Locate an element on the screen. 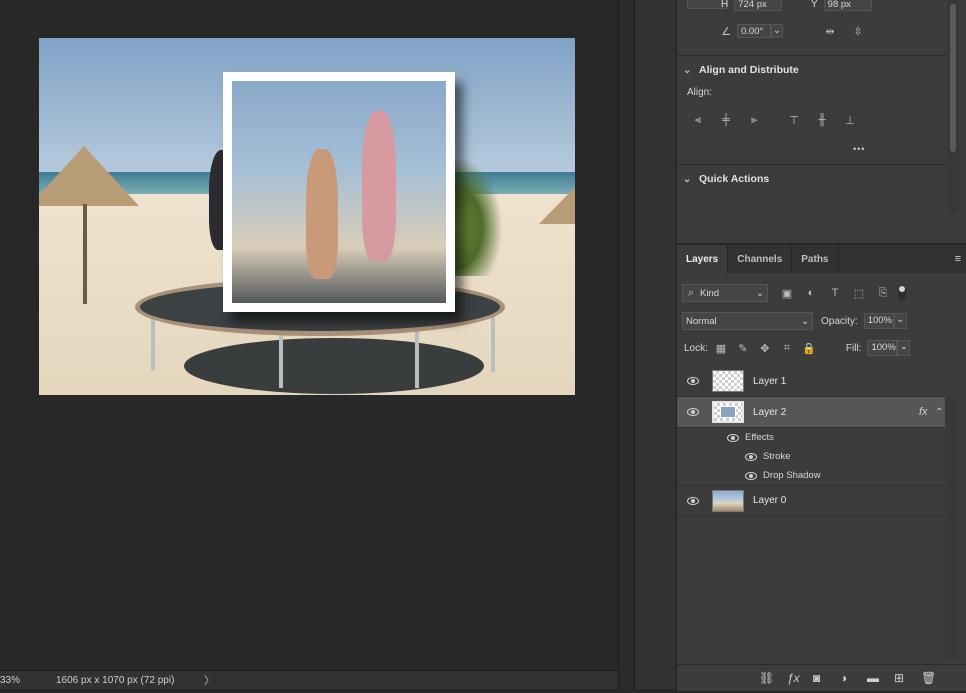 This screenshot has width=966, height=693. frame-photo-content is located at coordinates (339, 192).